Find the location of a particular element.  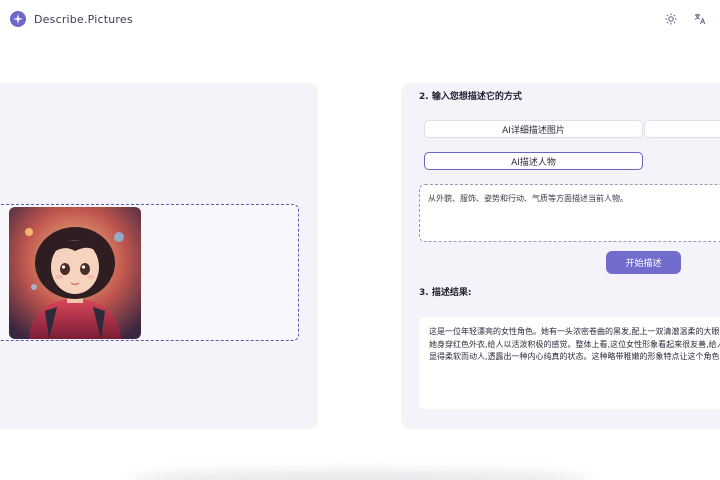

option-more-button is located at coordinates (682, 129).